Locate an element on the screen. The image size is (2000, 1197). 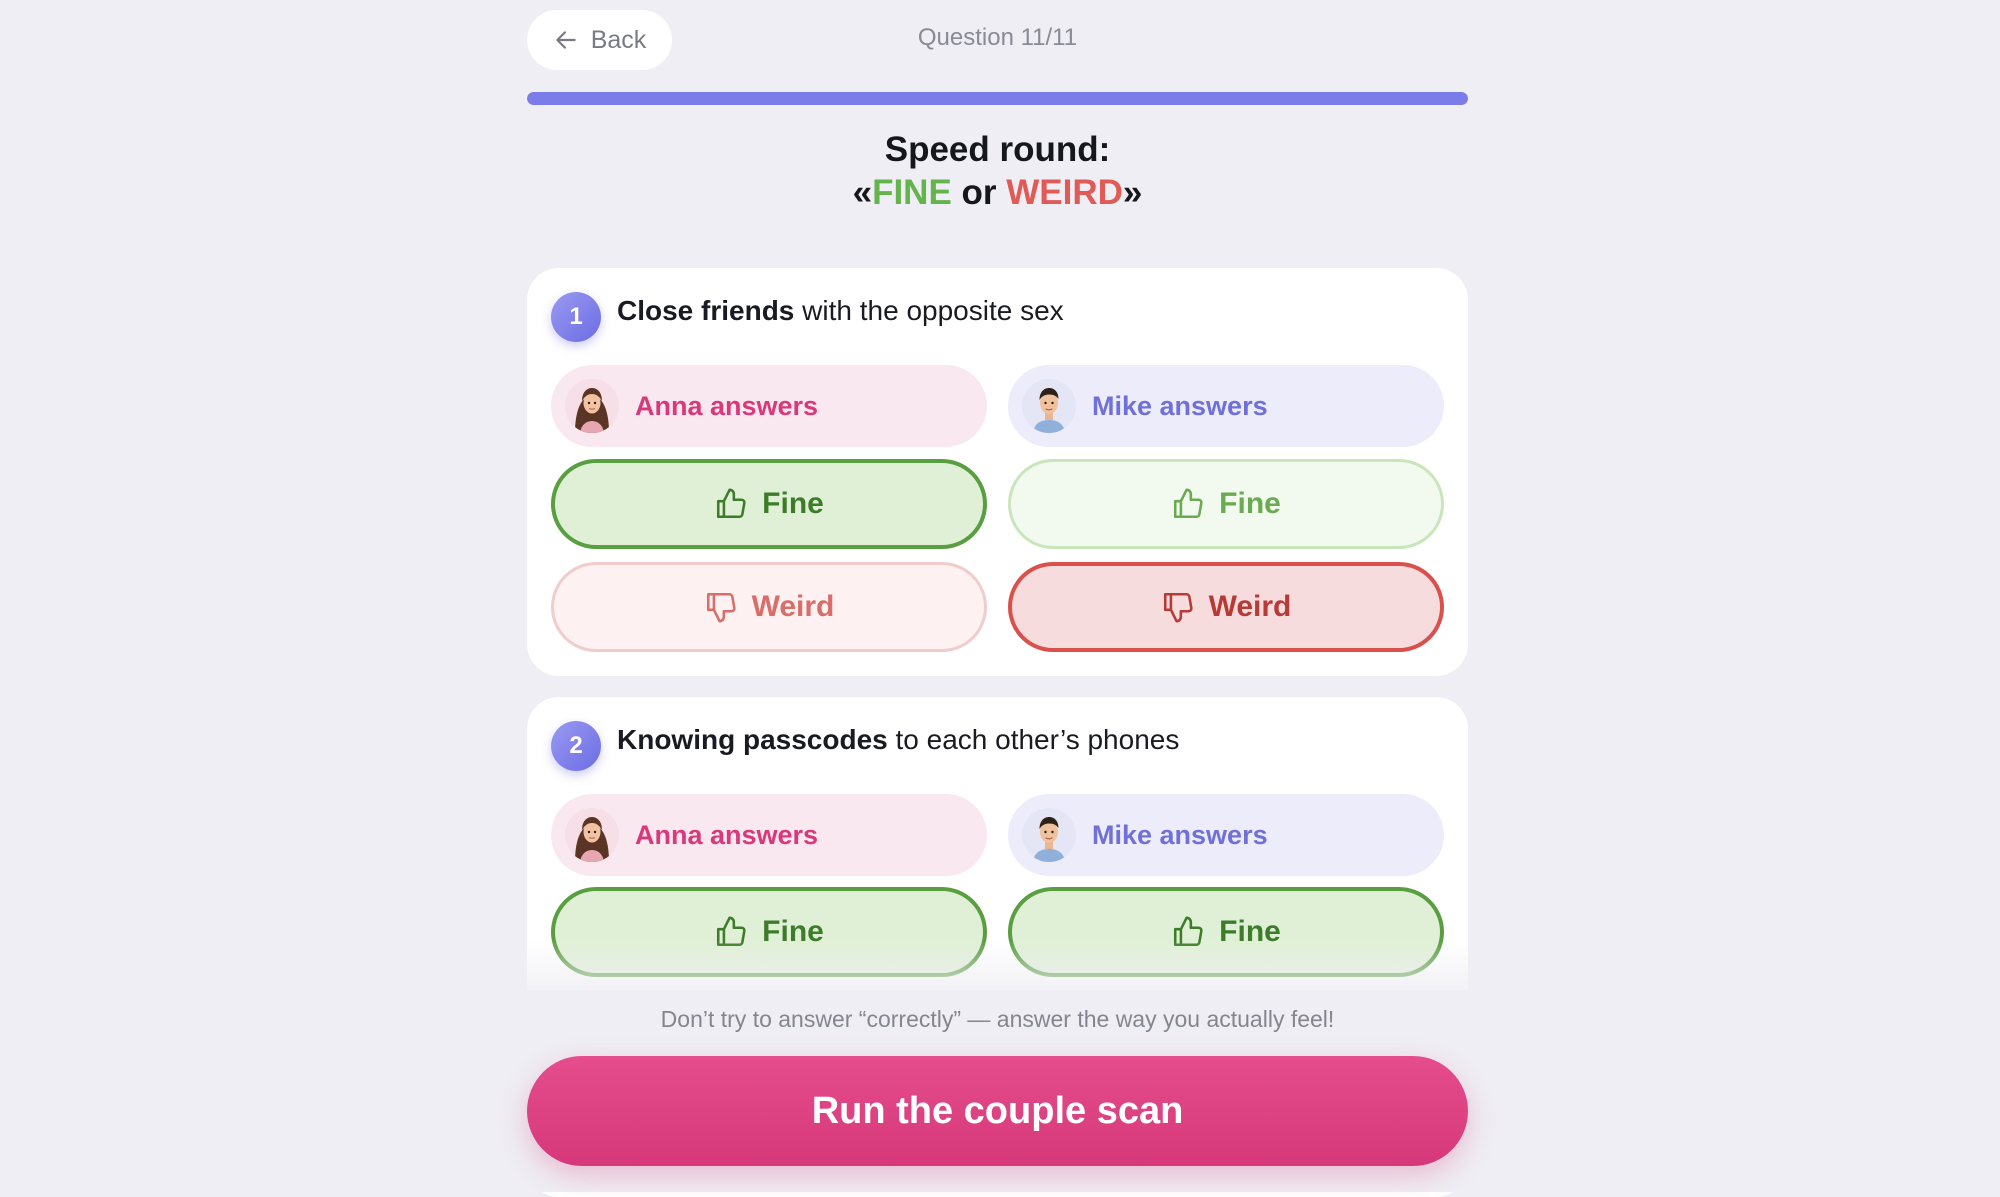
question-counter: Question 11/11 is located at coordinates (997, 37).